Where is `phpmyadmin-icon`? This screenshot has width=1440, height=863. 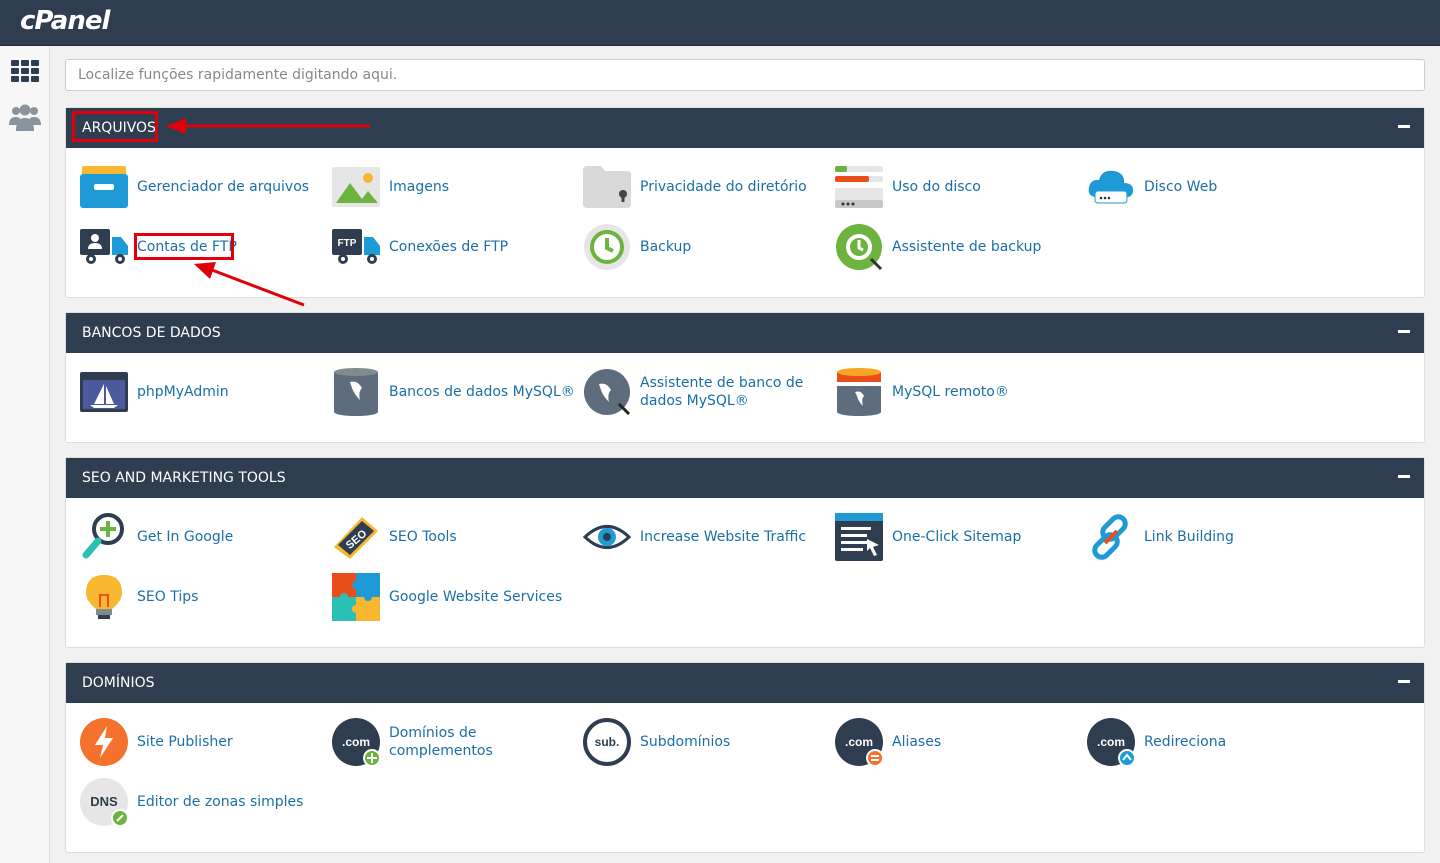
phpmyadmin-icon is located at coordinates (104, 392).